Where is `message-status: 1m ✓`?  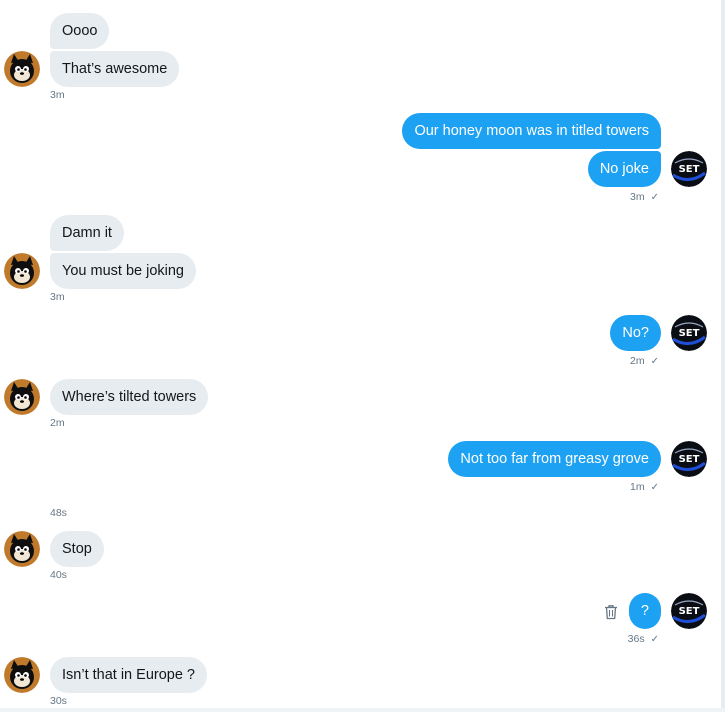
message-status: 1m ✓ is located at coordinates (644, 487).